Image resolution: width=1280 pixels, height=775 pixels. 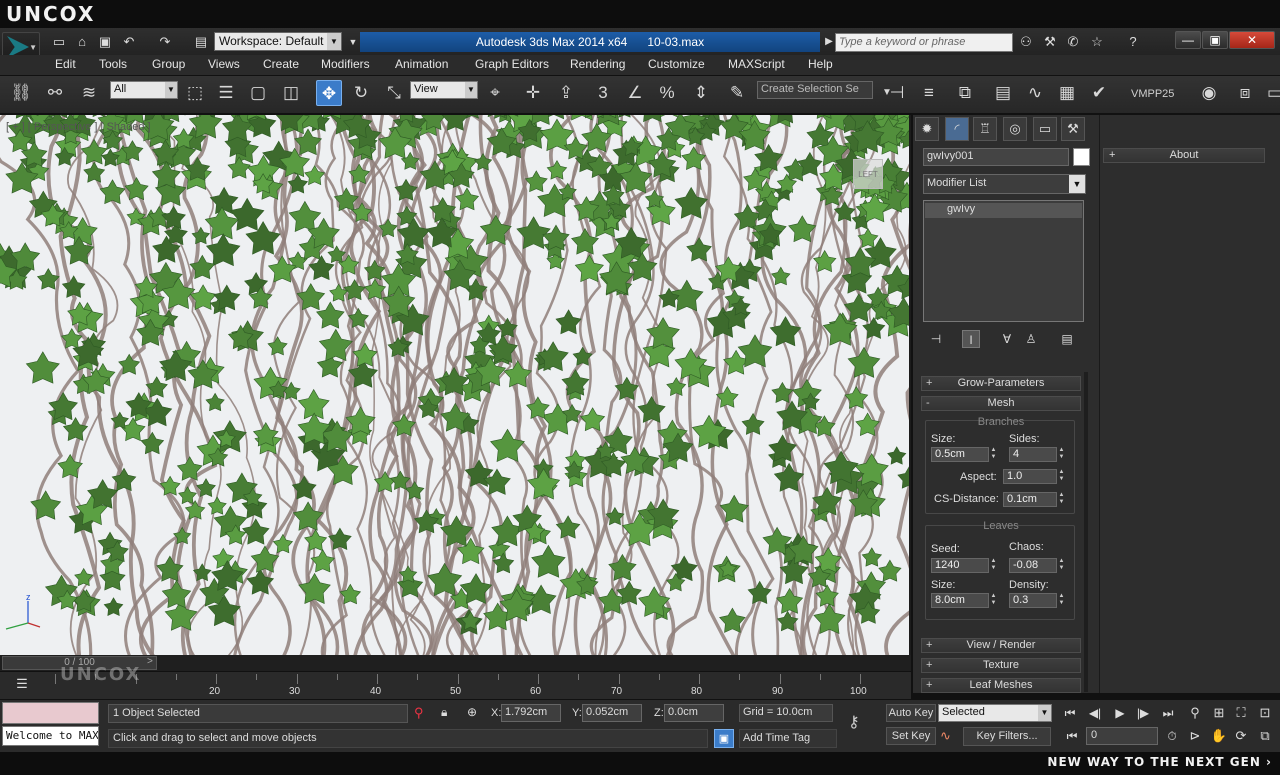 What do you see at coordinates (329, 93) in the screenshot?
I see `select-and-move-icon: ✥` at bounding box center [329, 93].